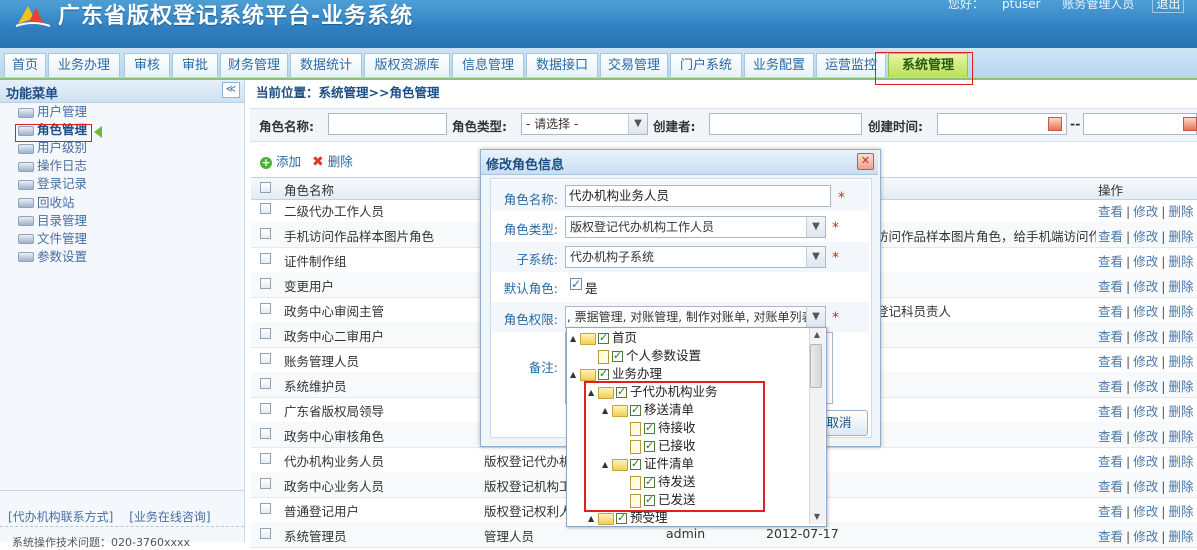 The width and height of the screenshot is (1197, 550). I want to click on tab-5: 数据统计, so click(326, 65).